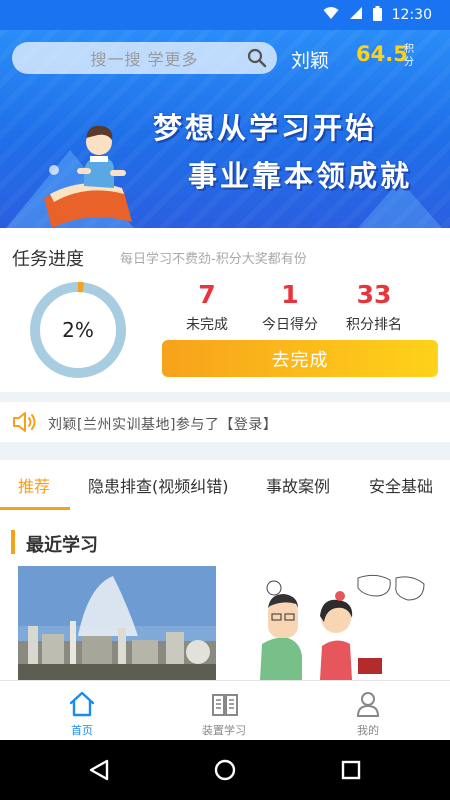  Describe the element at coordinates (78, 330) in the screenshot. I see `progress-percent: 2%` at that location.